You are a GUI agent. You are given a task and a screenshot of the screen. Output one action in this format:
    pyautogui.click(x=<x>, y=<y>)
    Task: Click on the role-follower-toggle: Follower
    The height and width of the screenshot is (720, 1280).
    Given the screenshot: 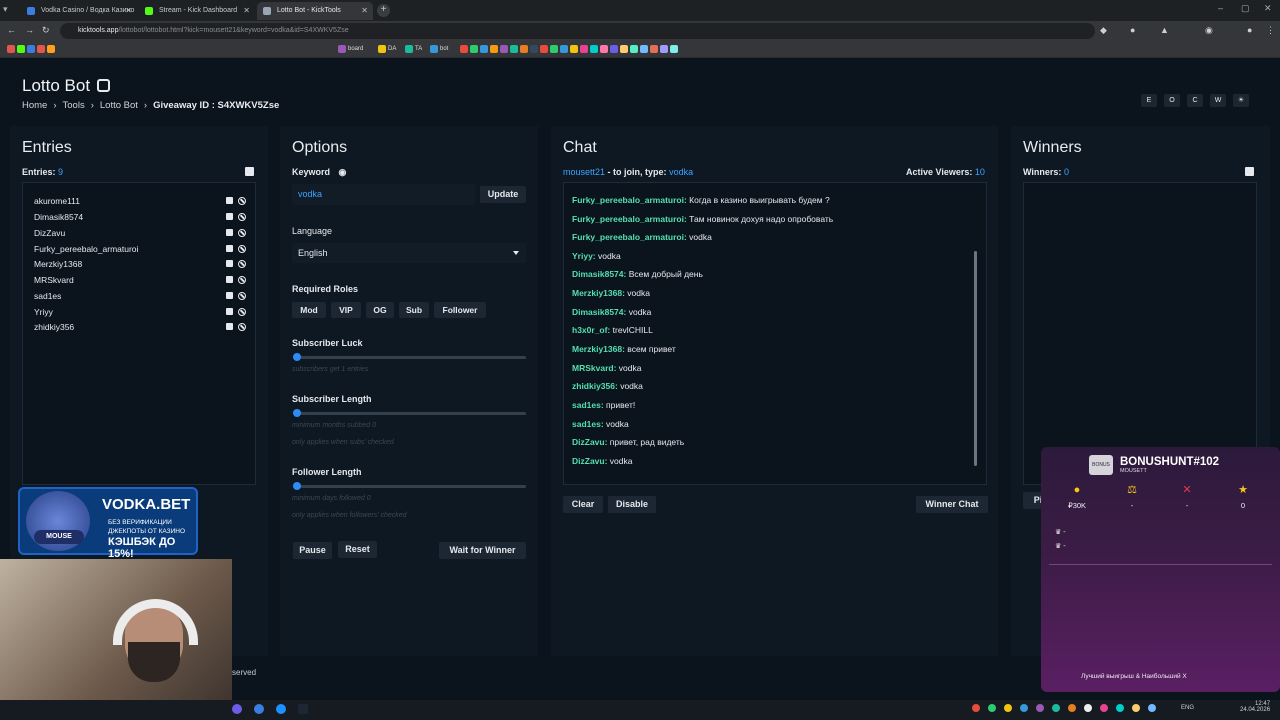 What is the action you would take?
    pyautogui.click(x=460, y=310)
    